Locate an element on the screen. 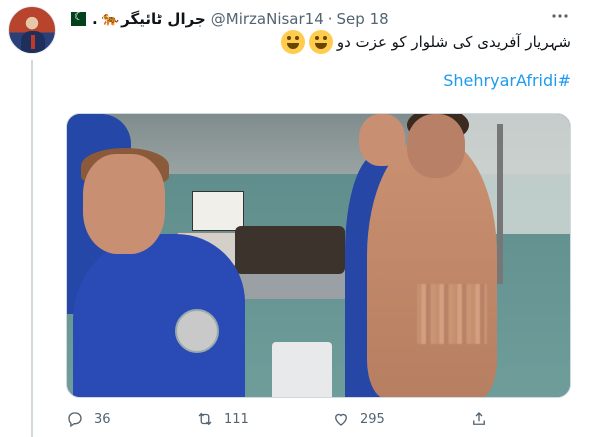 The height and width of the screenshot is (437, 591). tweet-text: شہریار آفریدی کی شلوار کو عزت دو is located at coordinates (425, 42).